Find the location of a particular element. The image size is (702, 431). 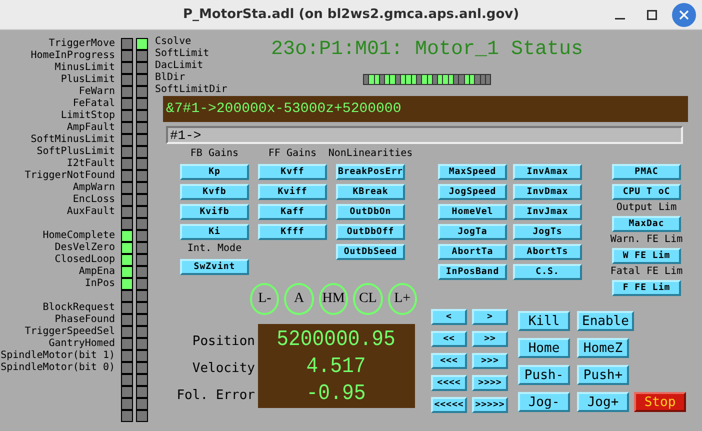

gain-button: BreakPosErr is located at coordinates (370, 172).